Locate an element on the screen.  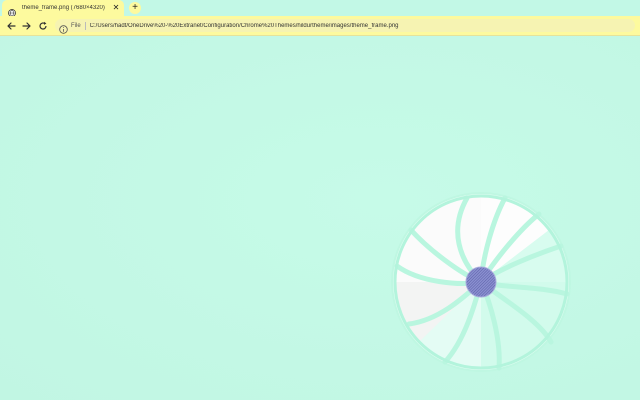
new-tab-button: + is located at coordinates (135, 8).